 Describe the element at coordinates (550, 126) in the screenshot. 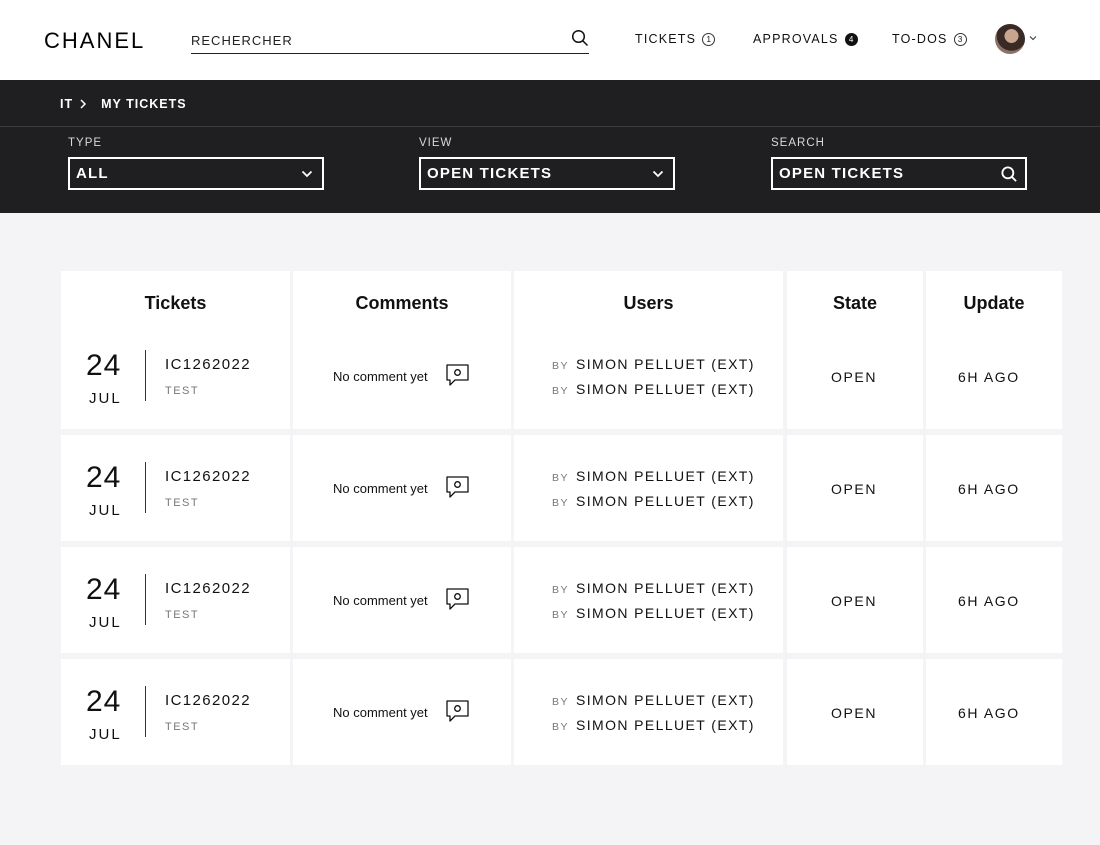

I see `divider` at that location.